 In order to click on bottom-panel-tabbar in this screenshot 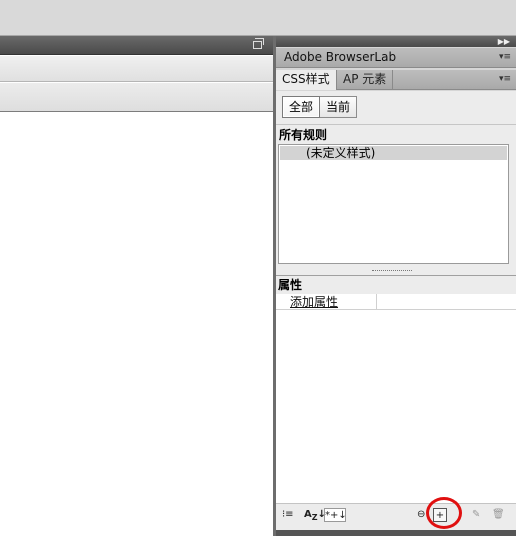, I will do `click(396, 533)`.